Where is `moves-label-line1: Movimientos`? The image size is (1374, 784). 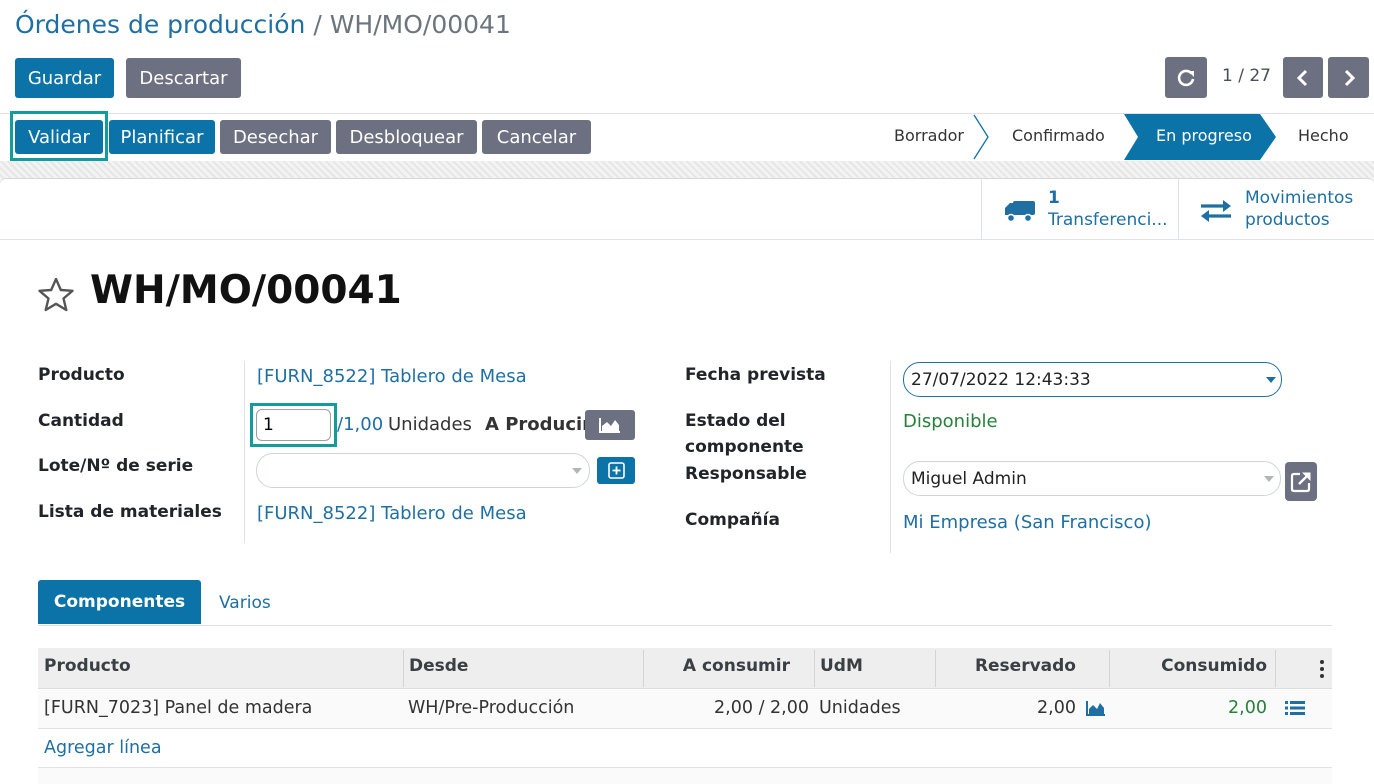 moves-label-line1: Movimientos is located at coordinates (1299, 198).